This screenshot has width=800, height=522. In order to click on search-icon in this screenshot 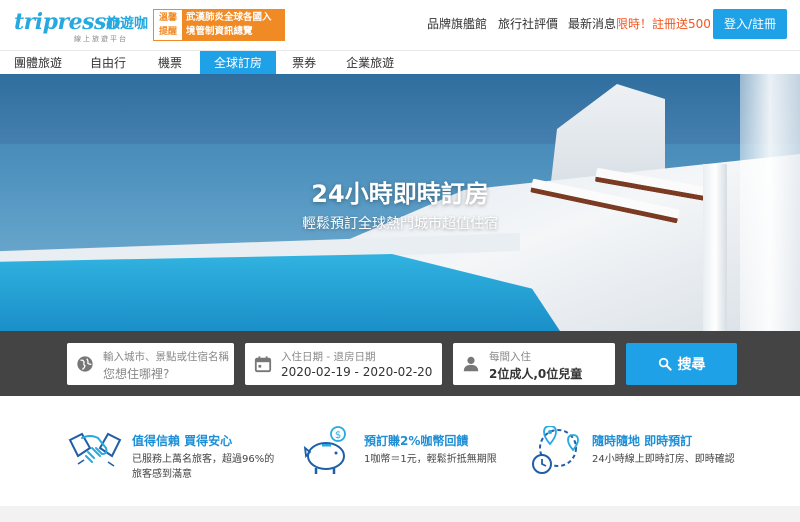, I will do `click(665, 364)`.